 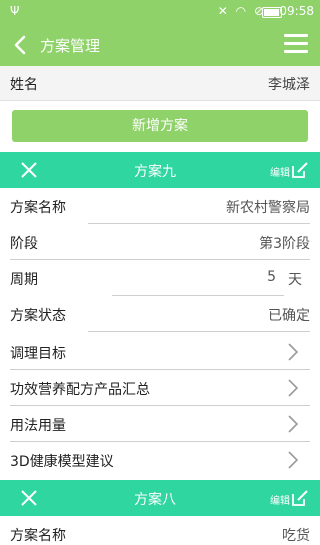 What do you see at coordinates (15, 11) in the screenshot?
I see `usb-icon: Ψ` at bounding box center [15, 11].